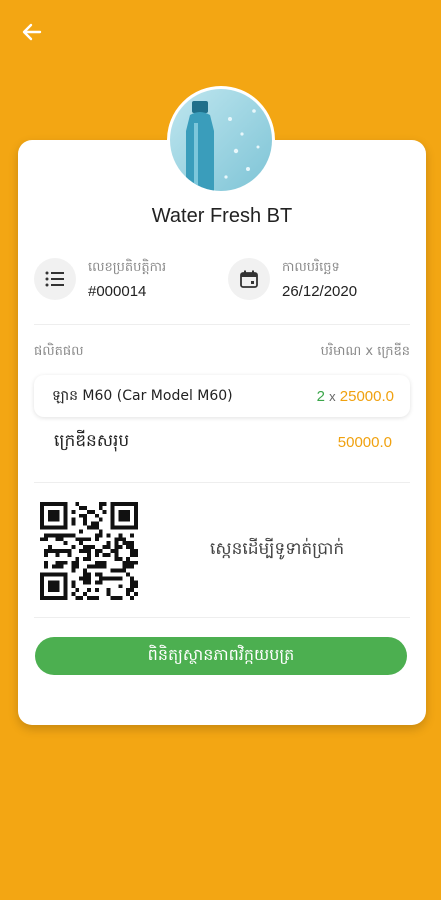 The height and width of the screenshot is (900, 441). I want to click on back-button, so click(32, 32).